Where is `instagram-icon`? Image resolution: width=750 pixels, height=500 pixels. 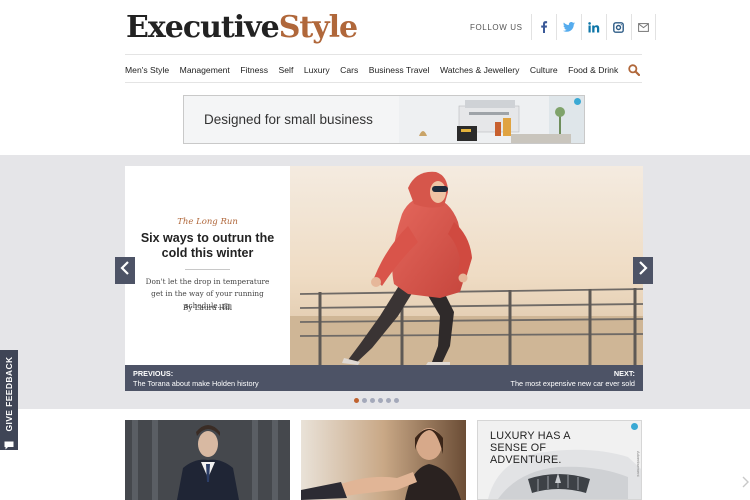 instagram-icon is located at coordinates (618, 27).